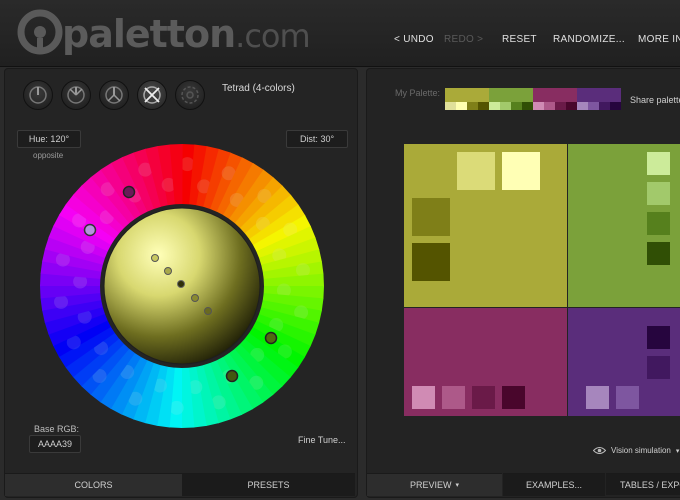  Describe the element at coordinates (599, 95) in the screenshot. I see `strip-quaternary-base` at that location.